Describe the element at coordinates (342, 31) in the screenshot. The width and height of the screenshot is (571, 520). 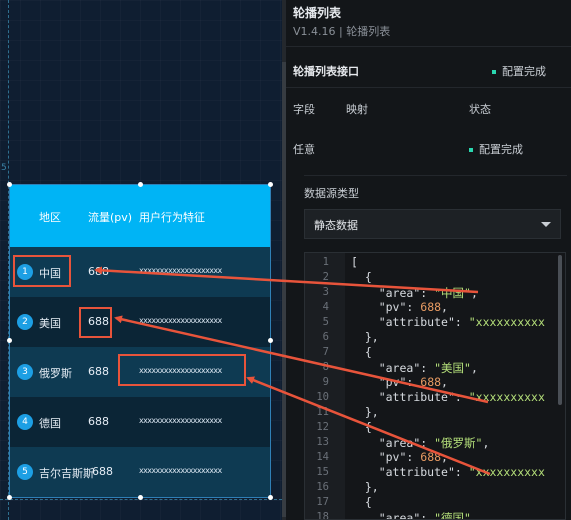
I see `panel-version: V1.4.16 | 轮播列表` at that location.